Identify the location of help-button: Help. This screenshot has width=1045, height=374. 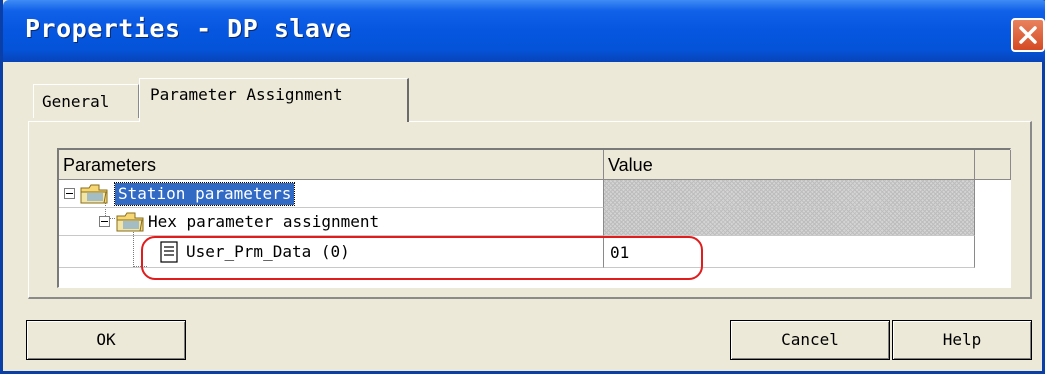
(962, 340).